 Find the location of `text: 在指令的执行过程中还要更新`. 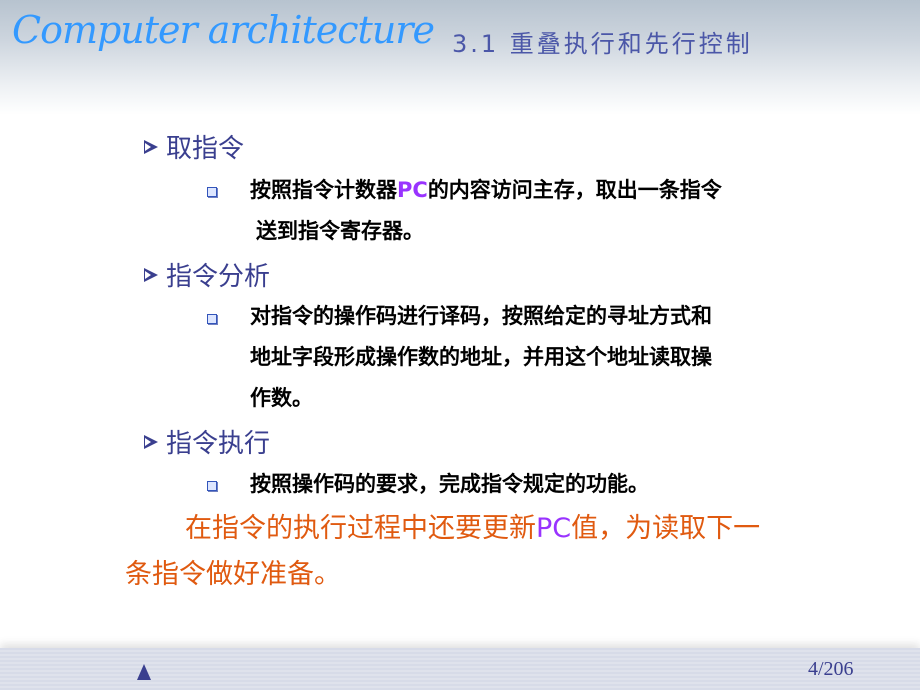

text: 在指令的执行过程中还要更新 is located at coordinates (360, 528).